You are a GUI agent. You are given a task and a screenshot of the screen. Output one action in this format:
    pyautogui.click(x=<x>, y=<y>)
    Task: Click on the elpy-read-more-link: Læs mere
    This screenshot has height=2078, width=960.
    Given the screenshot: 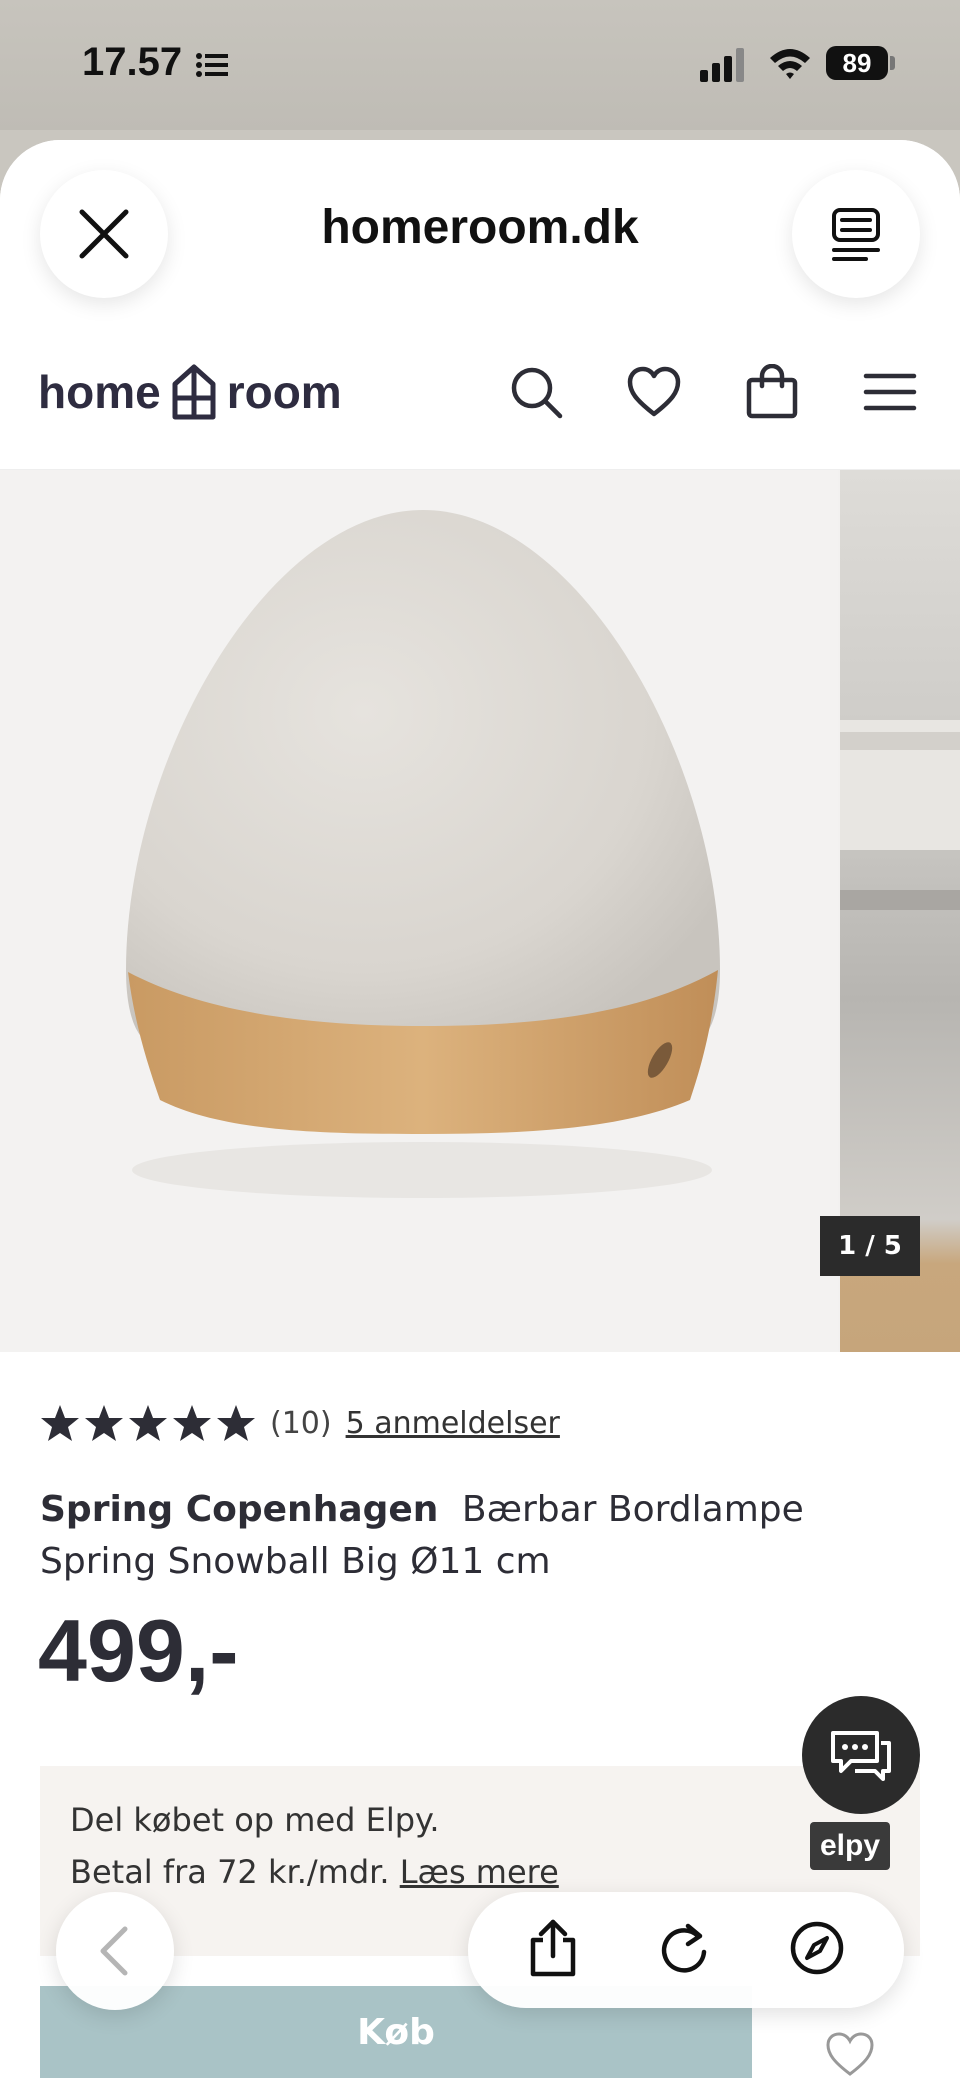 What is the action you would take?
    pyautogui.click(x=479, y=1872)
    